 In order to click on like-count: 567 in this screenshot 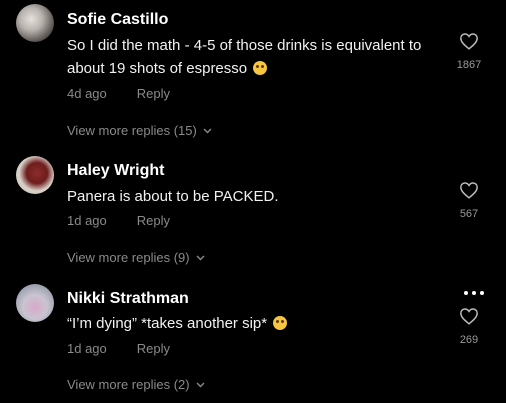, I will do `click(469, 214)`.